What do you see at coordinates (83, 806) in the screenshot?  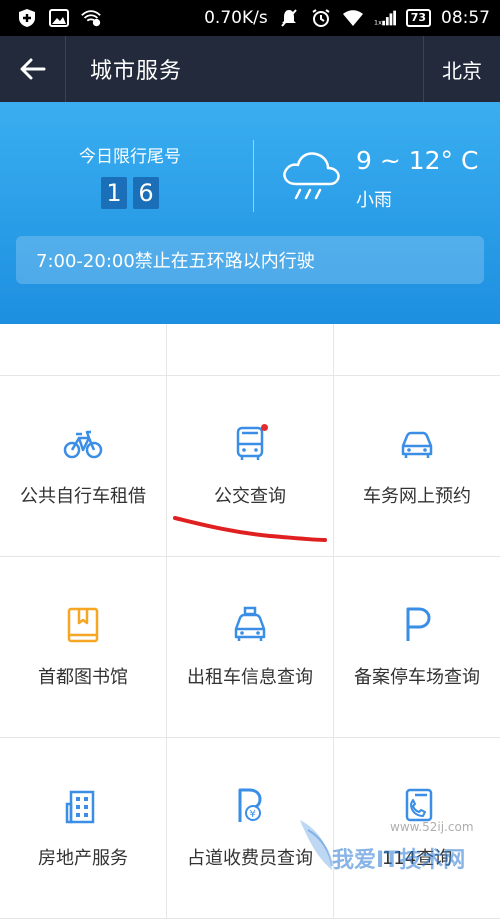 I see `building-icon` at bounding box center [83, 806].